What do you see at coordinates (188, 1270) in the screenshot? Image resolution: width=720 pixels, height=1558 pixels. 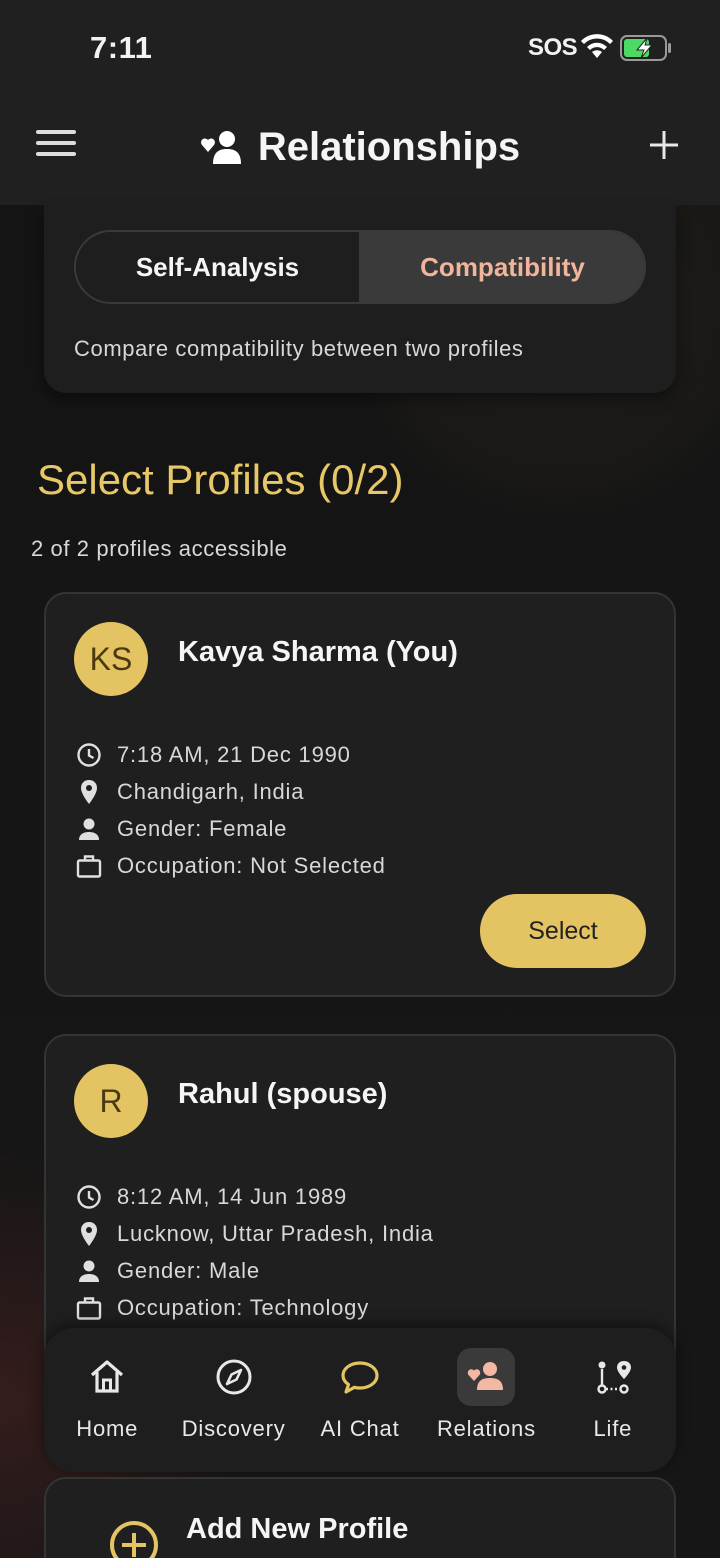 I see `gender: Gender: Male` at bounding box center [188, 1270].